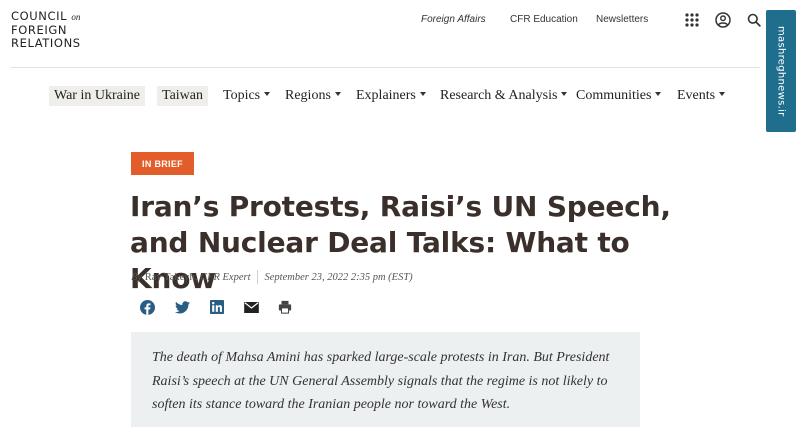 The height and width of the screenshot is (443, 800). I want to click on nav-item-communities: Communities, so click(619, 96).